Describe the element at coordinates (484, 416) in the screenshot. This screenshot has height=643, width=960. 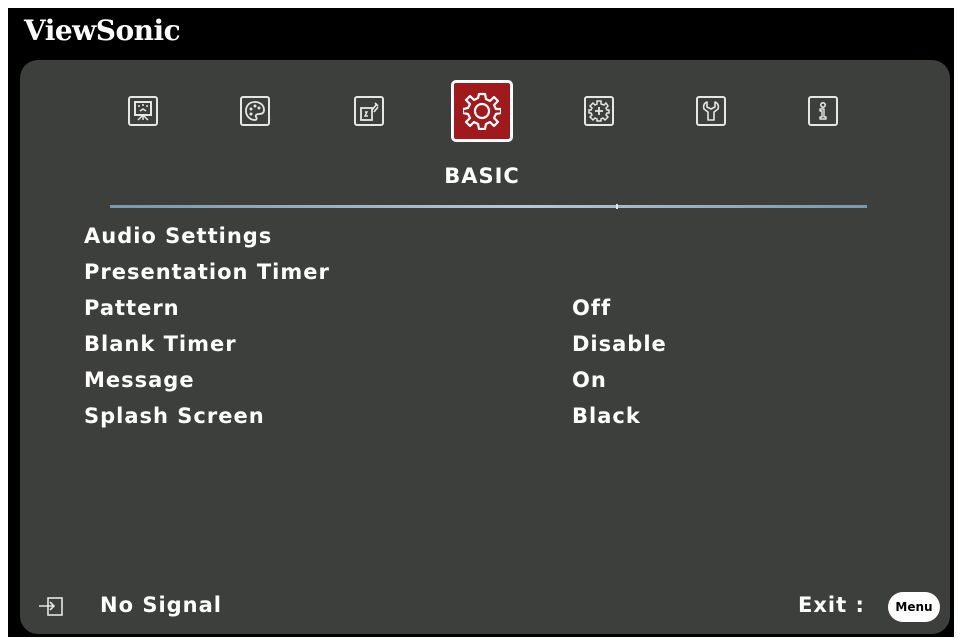
I see `menu-item-splash-screen: Splash Screen Black` at that location.